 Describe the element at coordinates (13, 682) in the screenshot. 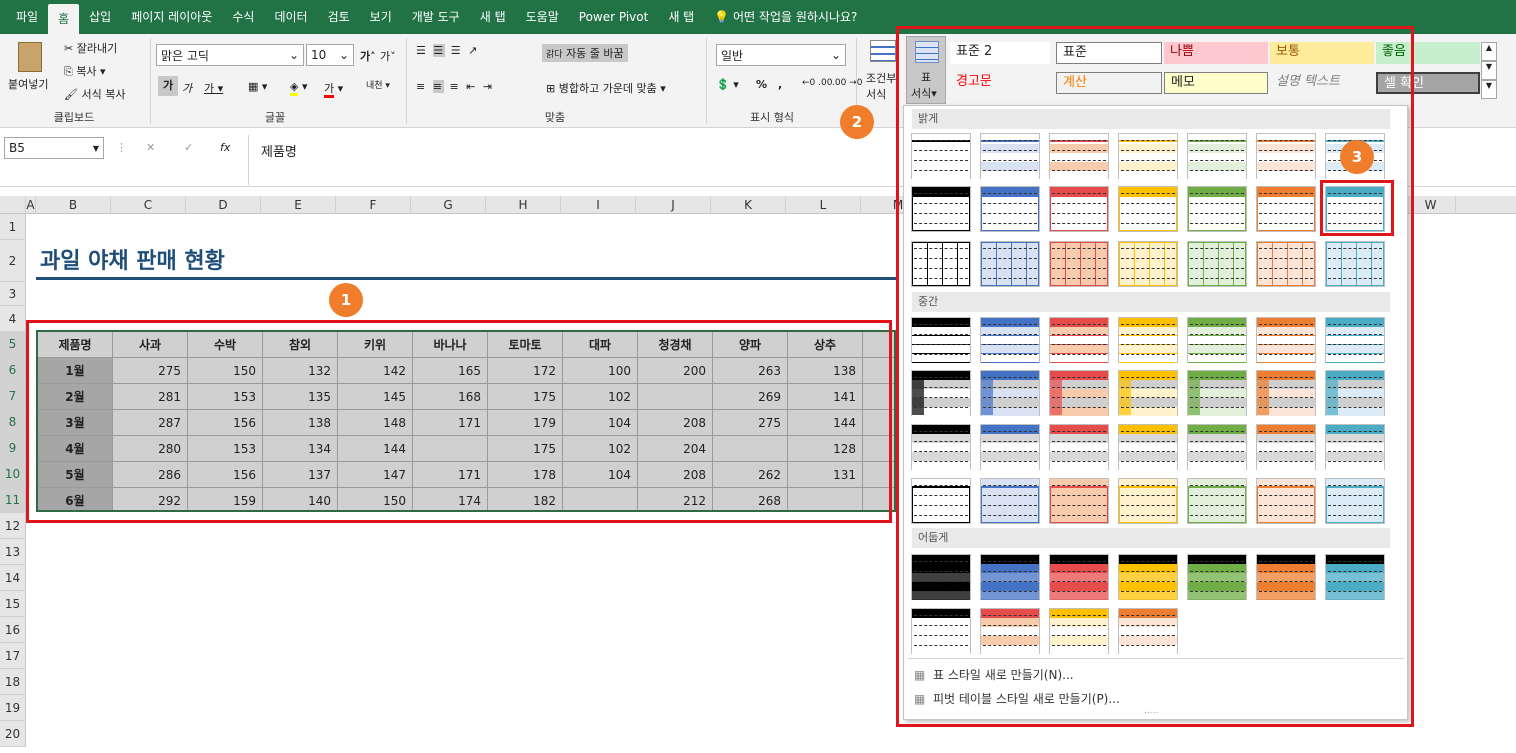

I see `row-header-18: 18` at that location.